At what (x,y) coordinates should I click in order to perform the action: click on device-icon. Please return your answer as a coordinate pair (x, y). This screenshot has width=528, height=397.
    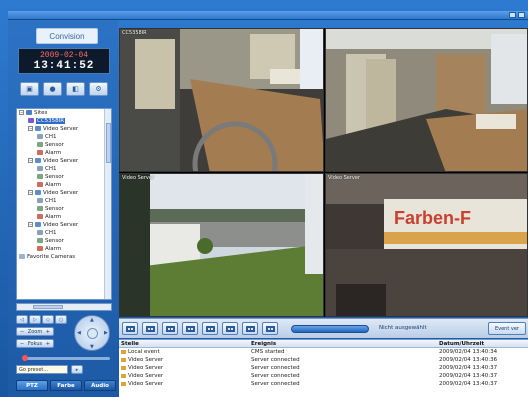
    Looking at the image, I should click on (31, 120).